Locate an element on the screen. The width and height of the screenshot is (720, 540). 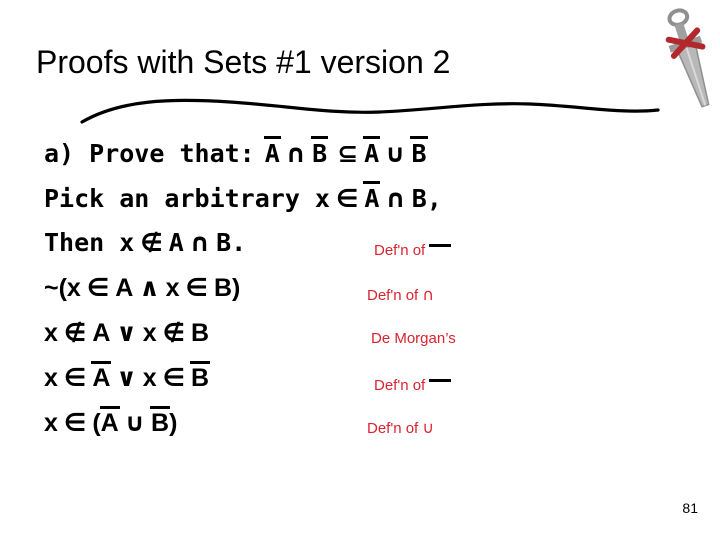
line-then-set-b: B. is located at coordinates (231, 242).